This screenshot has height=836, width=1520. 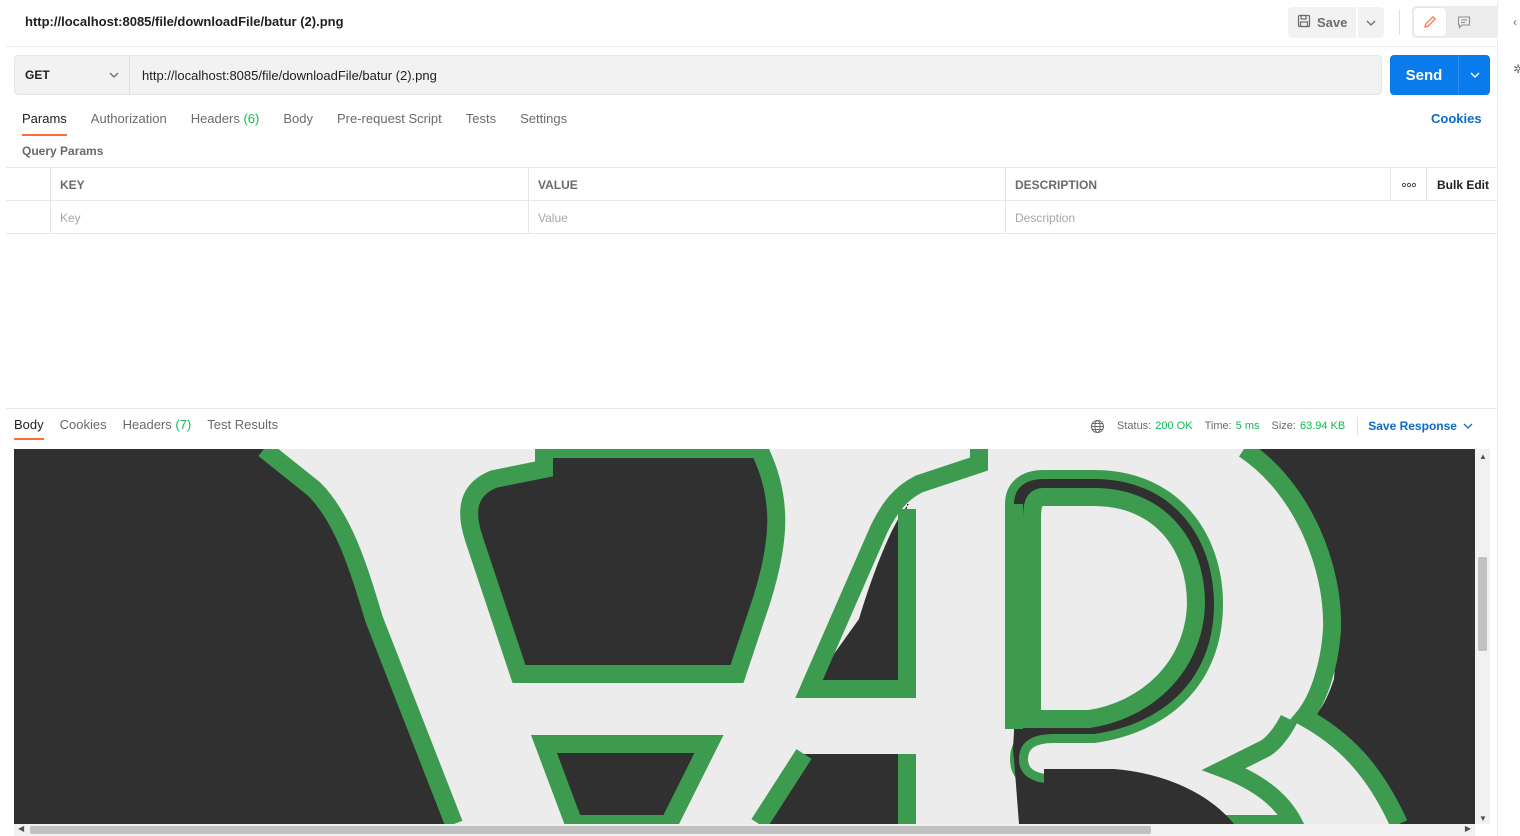 I want to click on value-input, so click(x=760, y=217).